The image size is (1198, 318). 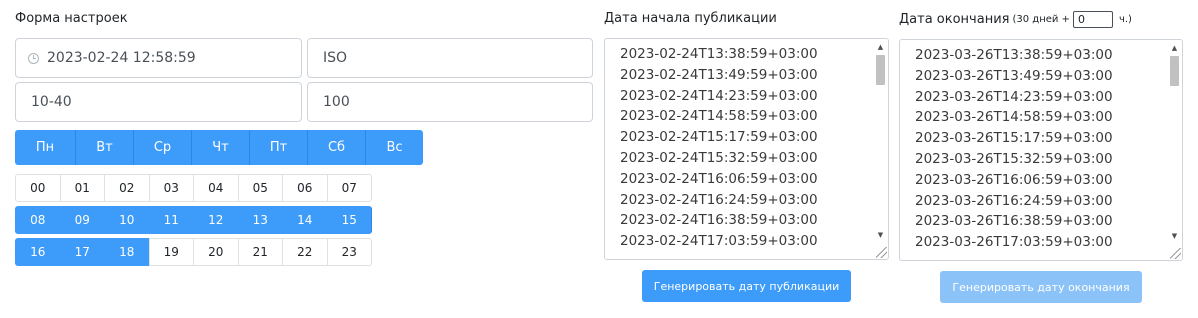 I want to click on end-date-line: 2023-03-26T13:49:59+03:00, so click(x=1014, y=75).